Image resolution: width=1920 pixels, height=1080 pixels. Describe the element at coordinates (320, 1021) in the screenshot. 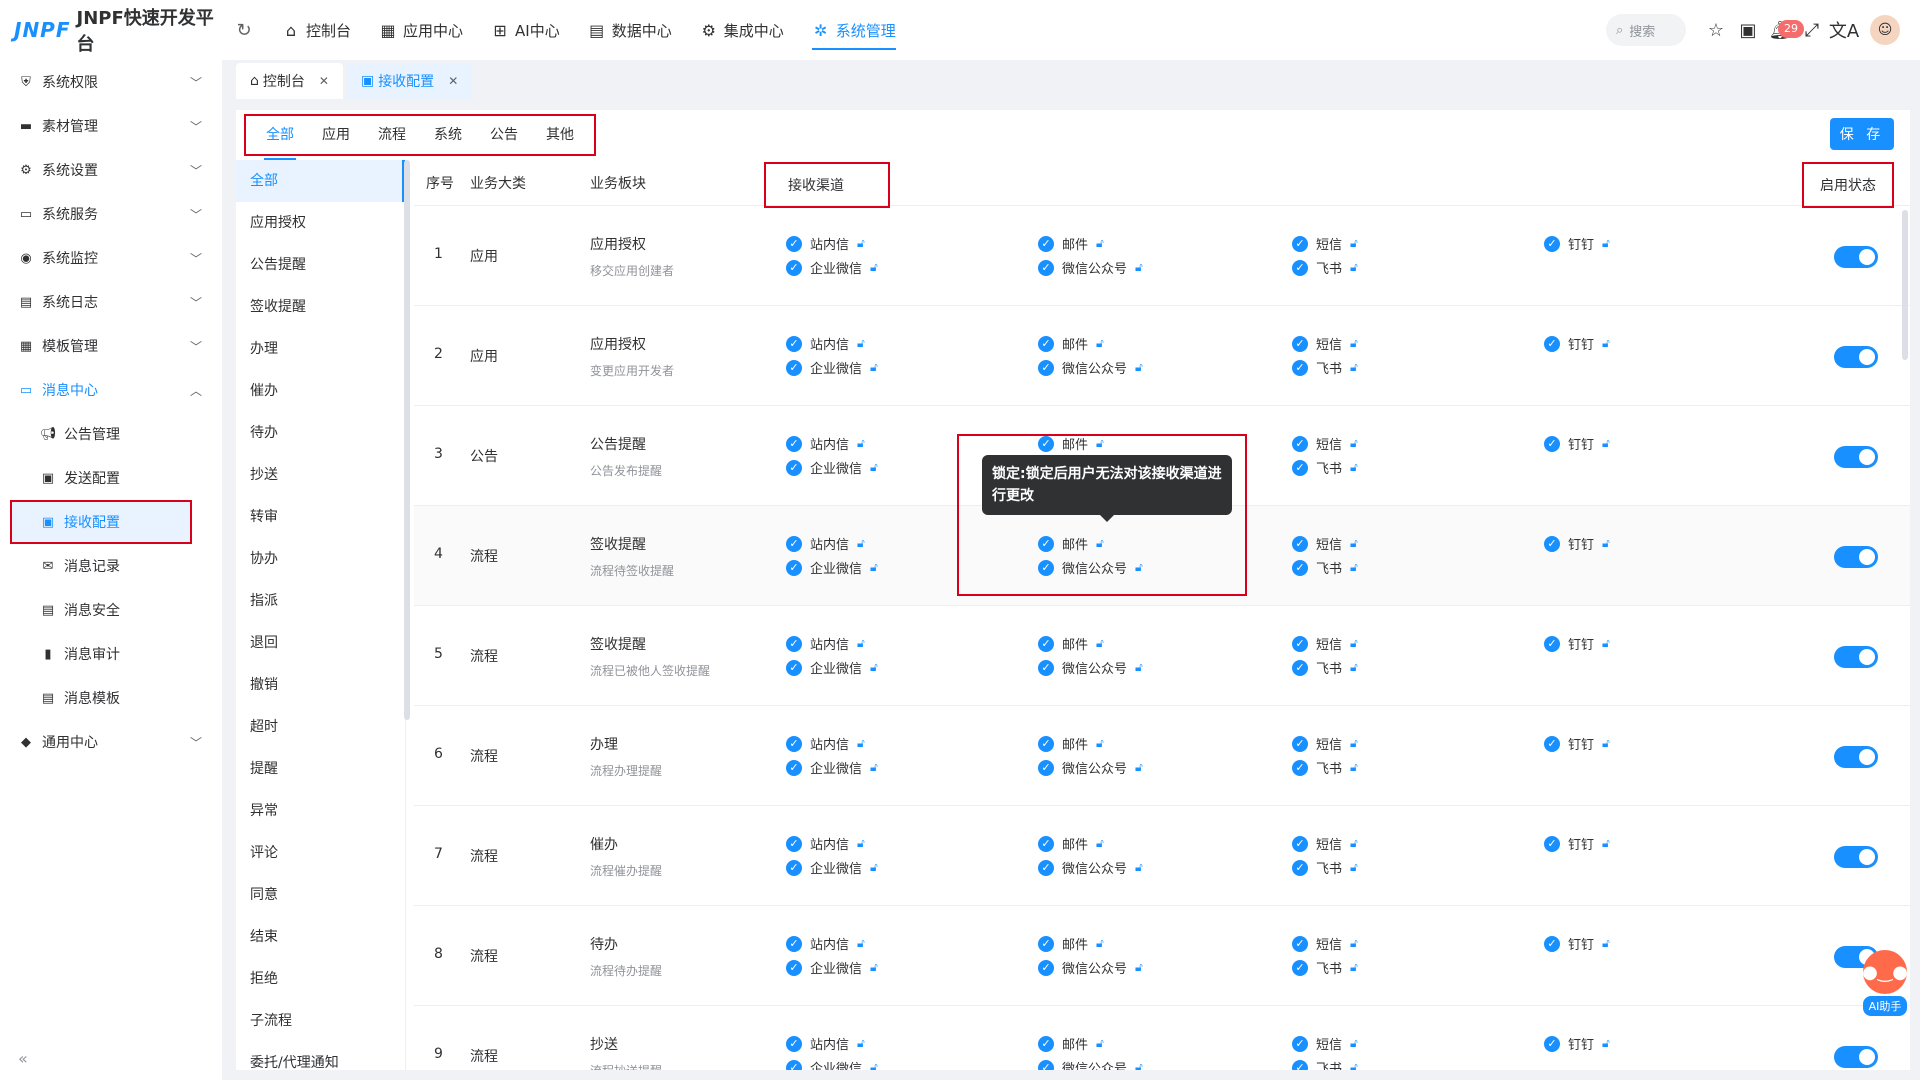

I see `module-list-item: 子流程` at that location.